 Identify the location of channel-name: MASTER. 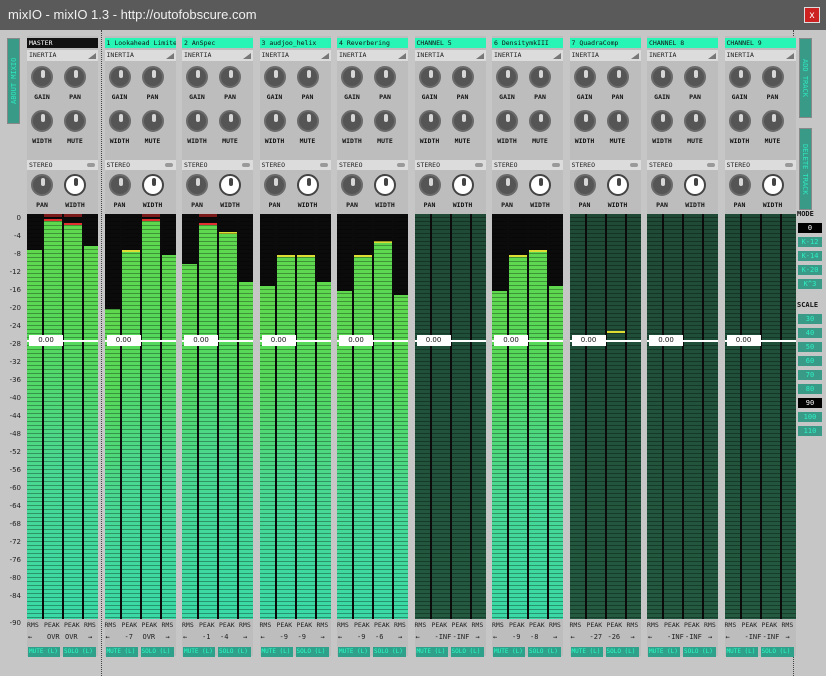
(62, 43).